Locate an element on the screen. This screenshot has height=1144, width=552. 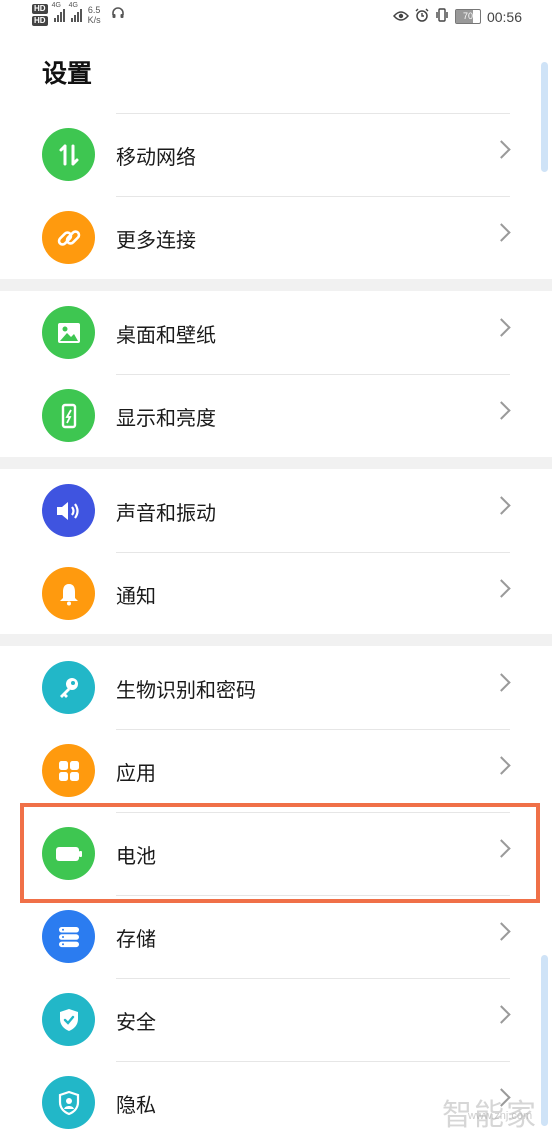
battery-level: 70 is located at coordinates (467, 16).